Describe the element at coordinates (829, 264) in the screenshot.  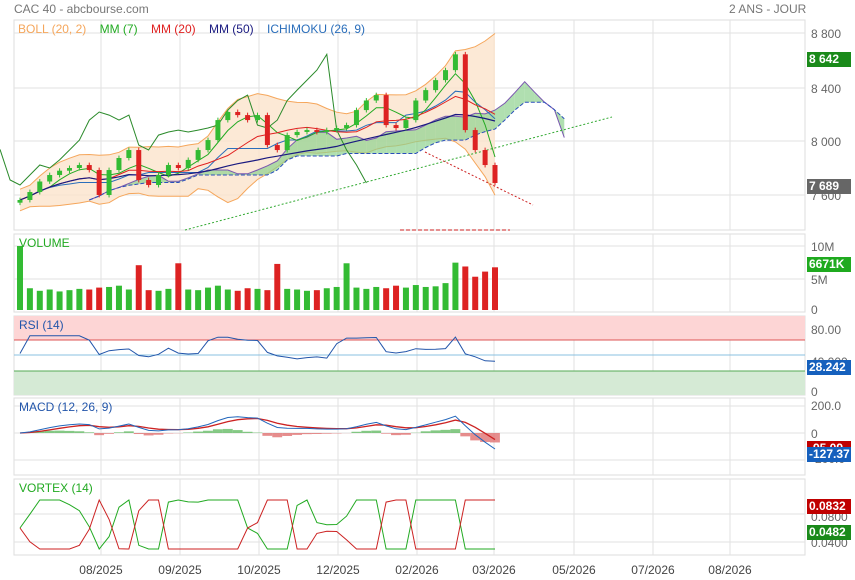
I see `volume-last-badge: 6671K` at that location.